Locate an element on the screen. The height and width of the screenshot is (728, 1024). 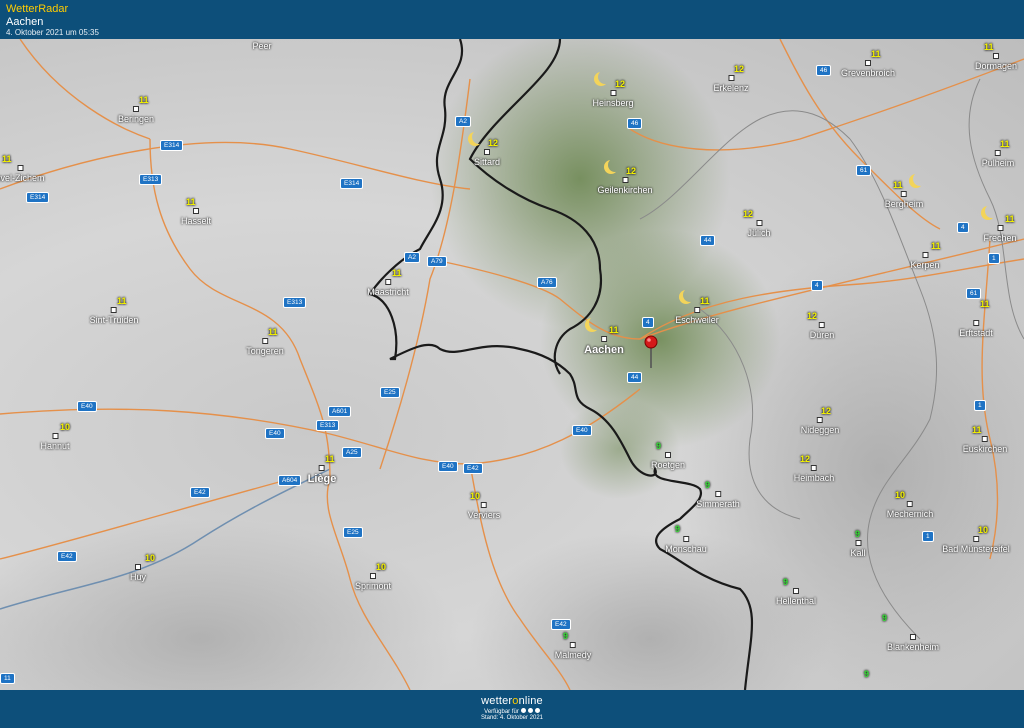
city-label: Kerpen is located at coordinates (925, 261).